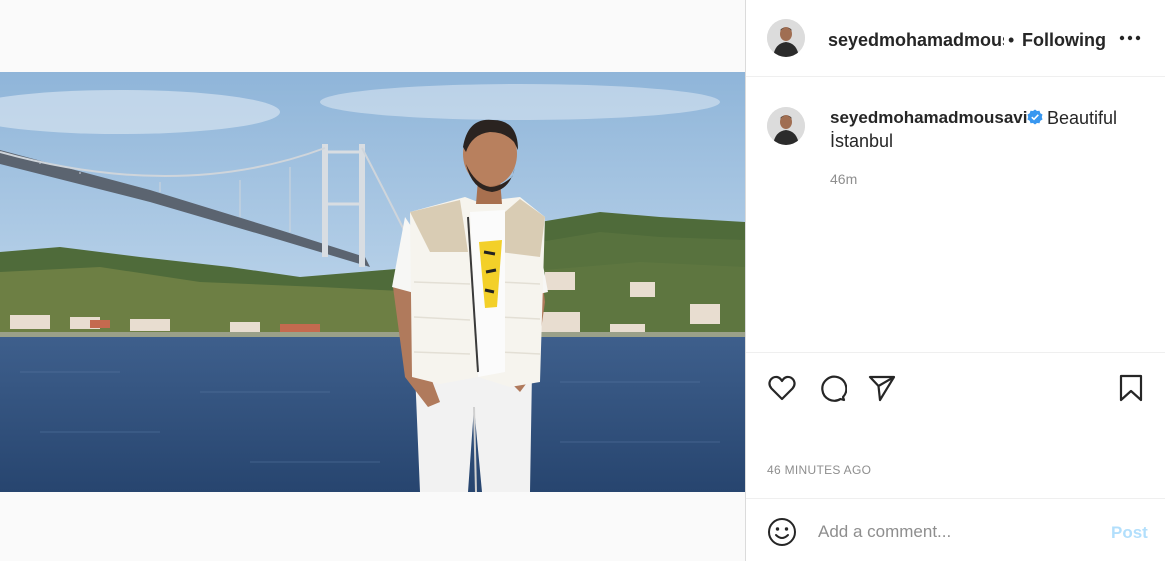  What do you see at coordinates (844, 179) in the screenshot?
I see `caption-time: 46m` at bounding box center [844, 179].